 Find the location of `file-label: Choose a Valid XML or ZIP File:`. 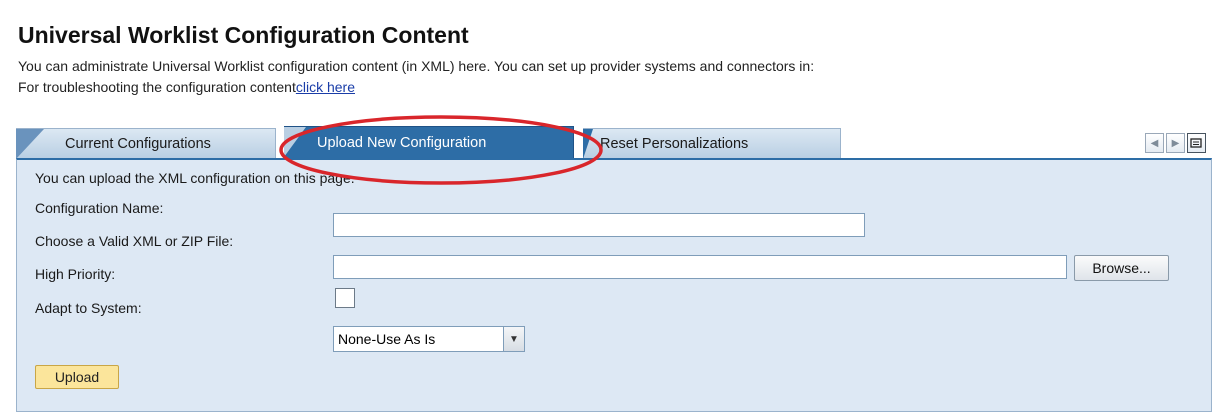

file-label: Choose a Valid XML or ZIP File: is located at coordinates (134, 241).